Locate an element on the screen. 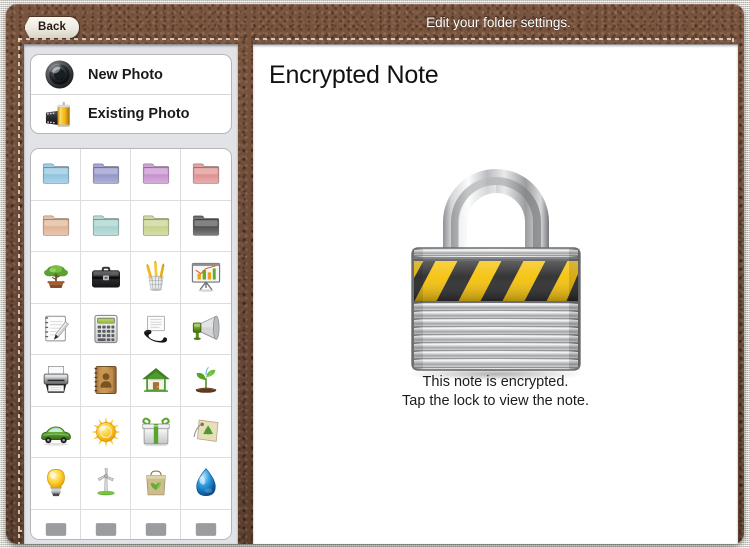  grid-cell-notepad-pen is located at coordinates (56, 329).